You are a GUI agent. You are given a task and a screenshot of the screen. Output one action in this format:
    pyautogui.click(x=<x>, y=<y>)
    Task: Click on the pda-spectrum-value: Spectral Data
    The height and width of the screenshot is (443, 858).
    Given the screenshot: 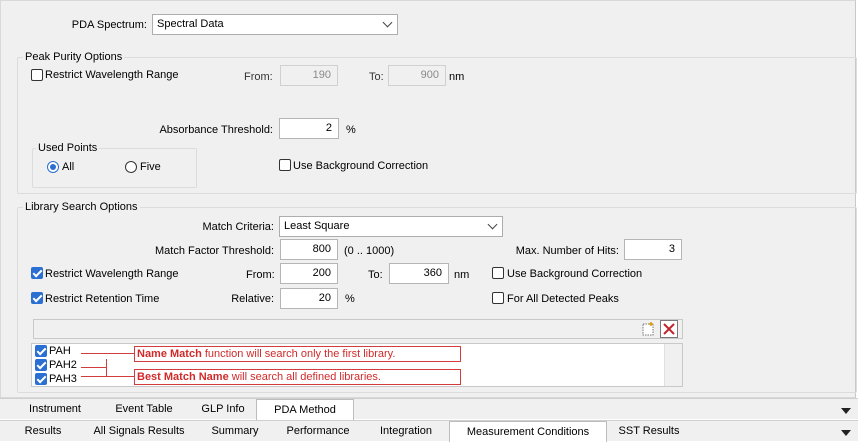 What is the action you would take?
    pyautogui.click(x=190, y=24)
    